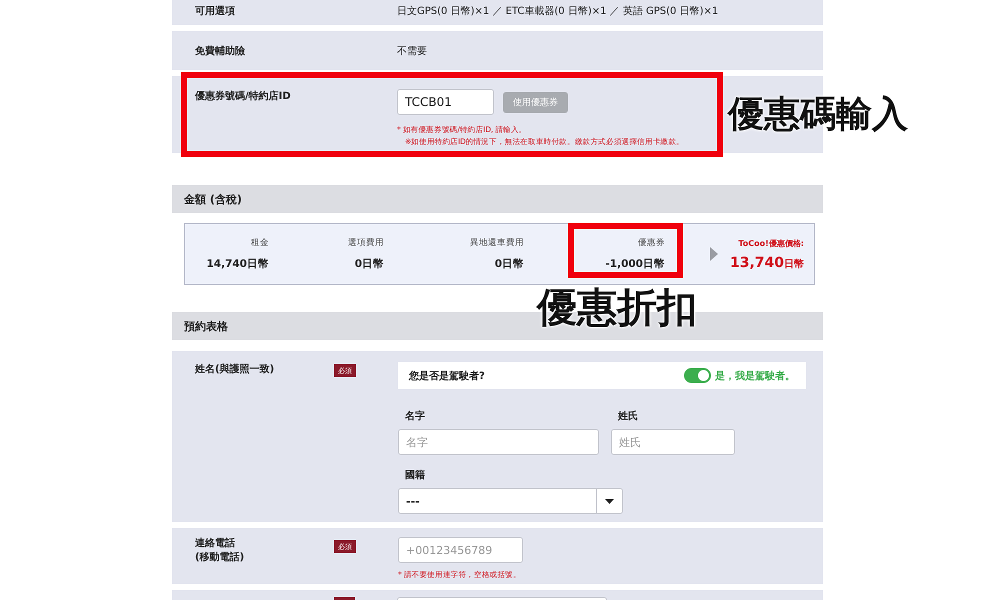 This screenshot has height=600, width=1000. I want to click on toggle-switch, so click(697, 375).